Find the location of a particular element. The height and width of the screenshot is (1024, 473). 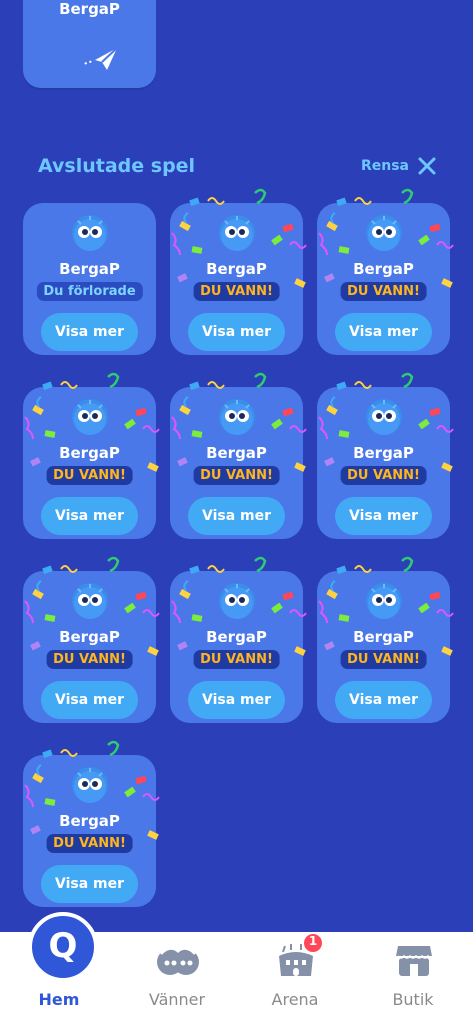

paper-plane-icon is located at coordinates (101, 58).